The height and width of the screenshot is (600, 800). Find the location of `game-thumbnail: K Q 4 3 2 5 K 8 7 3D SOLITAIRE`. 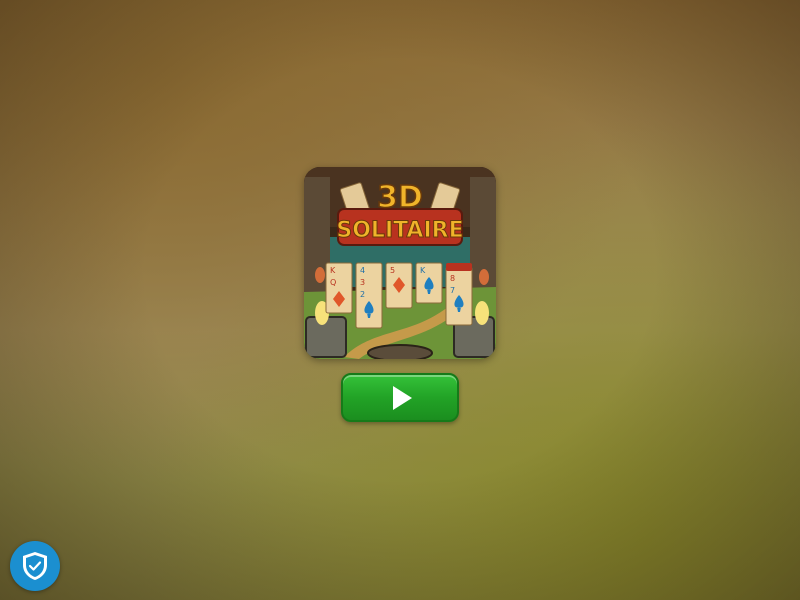

game-thumbnail: K Q 4 3 2 5 K 8 7 3D SOLITAIRE is located at coordinates (400, 263).